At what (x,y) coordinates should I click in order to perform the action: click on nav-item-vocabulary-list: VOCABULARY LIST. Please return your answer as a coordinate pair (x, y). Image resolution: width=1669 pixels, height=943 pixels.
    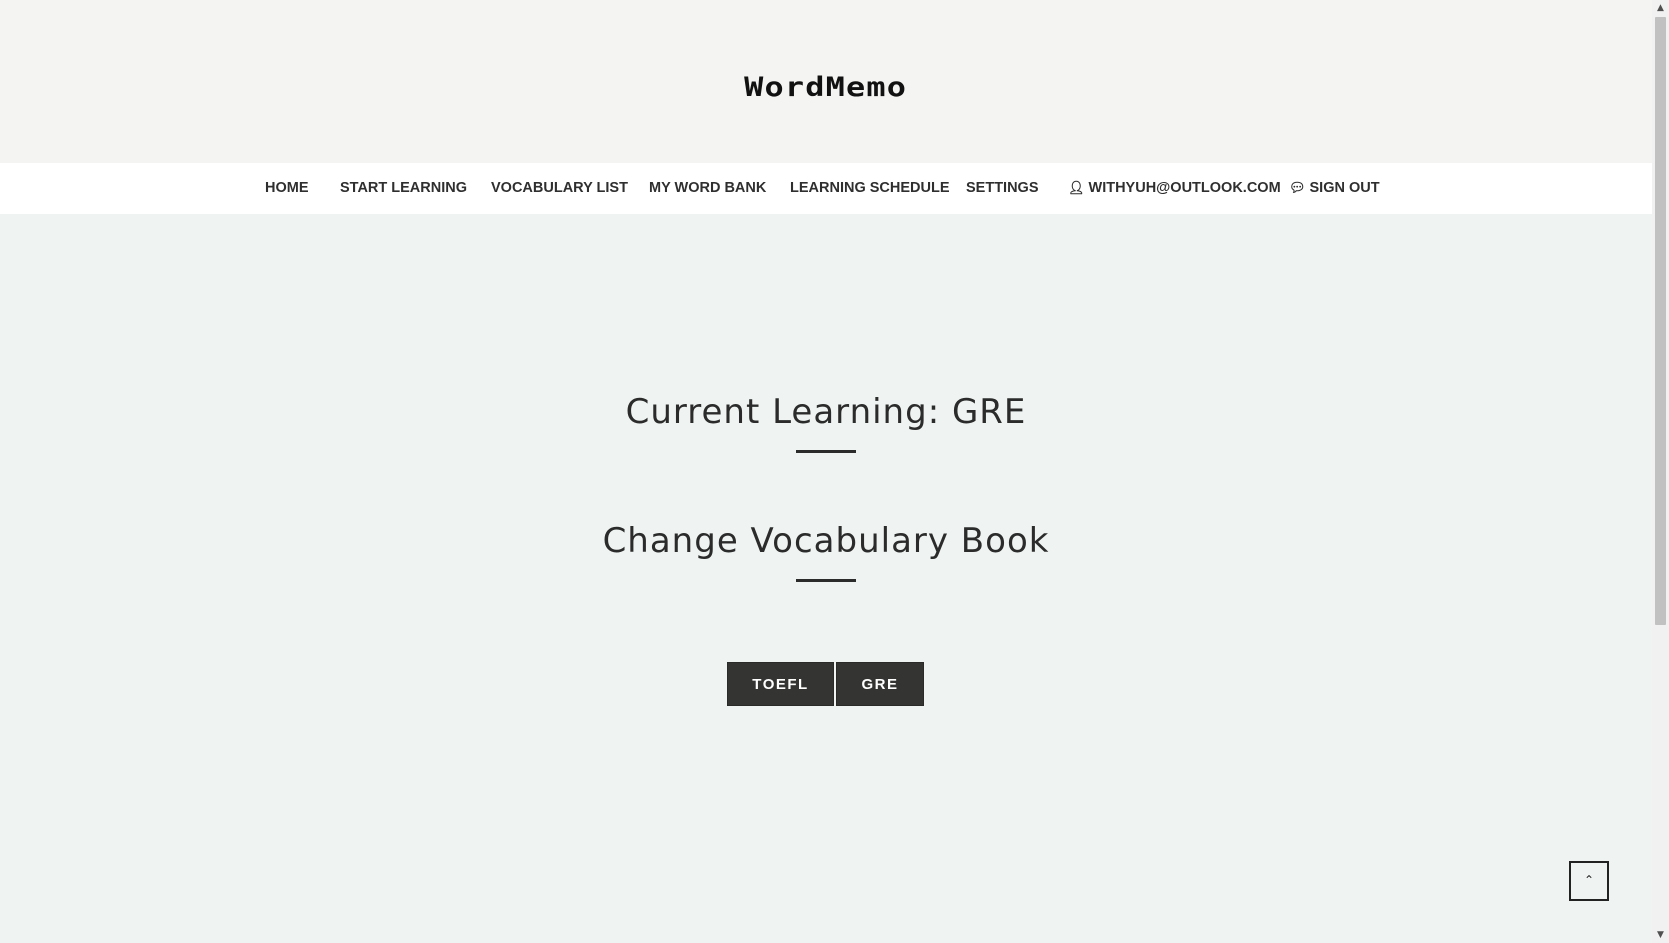
    Looking at the image, I should click on (559, 188).